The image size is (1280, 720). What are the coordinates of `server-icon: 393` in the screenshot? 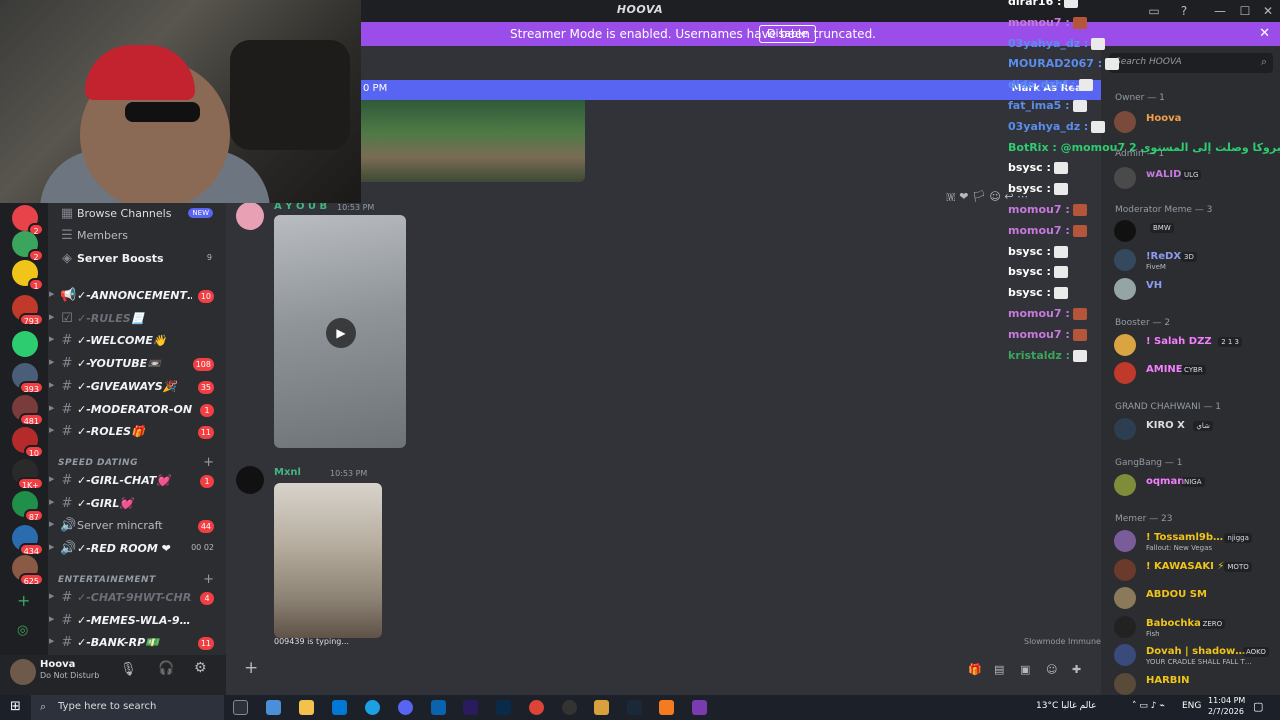 It's located at (28, 378).